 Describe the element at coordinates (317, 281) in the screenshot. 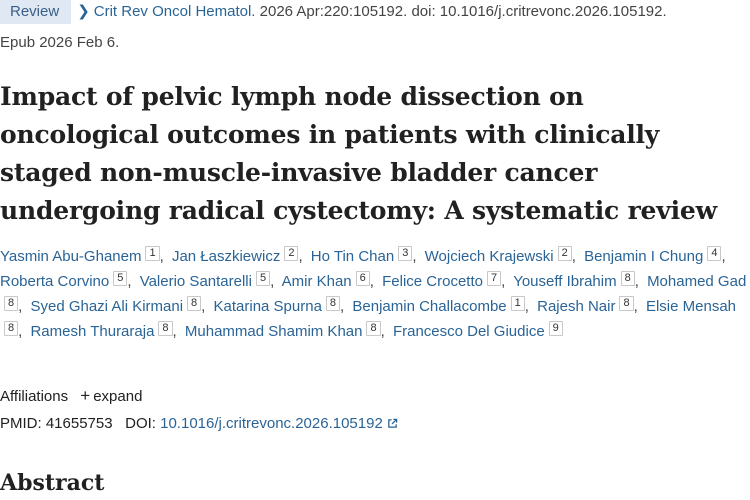

I see `author-link: Amir Khan` at that location.